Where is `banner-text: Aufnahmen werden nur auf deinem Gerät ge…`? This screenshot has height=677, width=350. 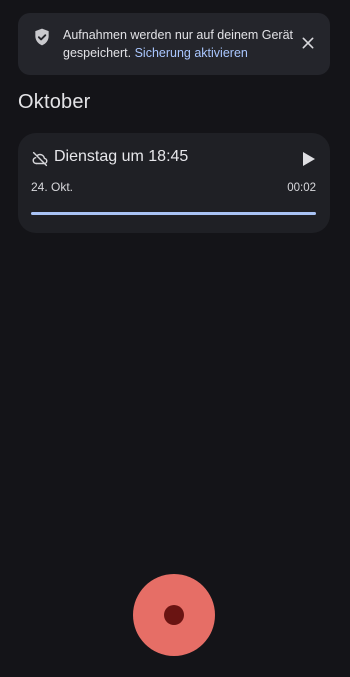 banner-text: Aufnahmen werden nur auf deinem Gerät ge… is located at coordinates (178, 44).